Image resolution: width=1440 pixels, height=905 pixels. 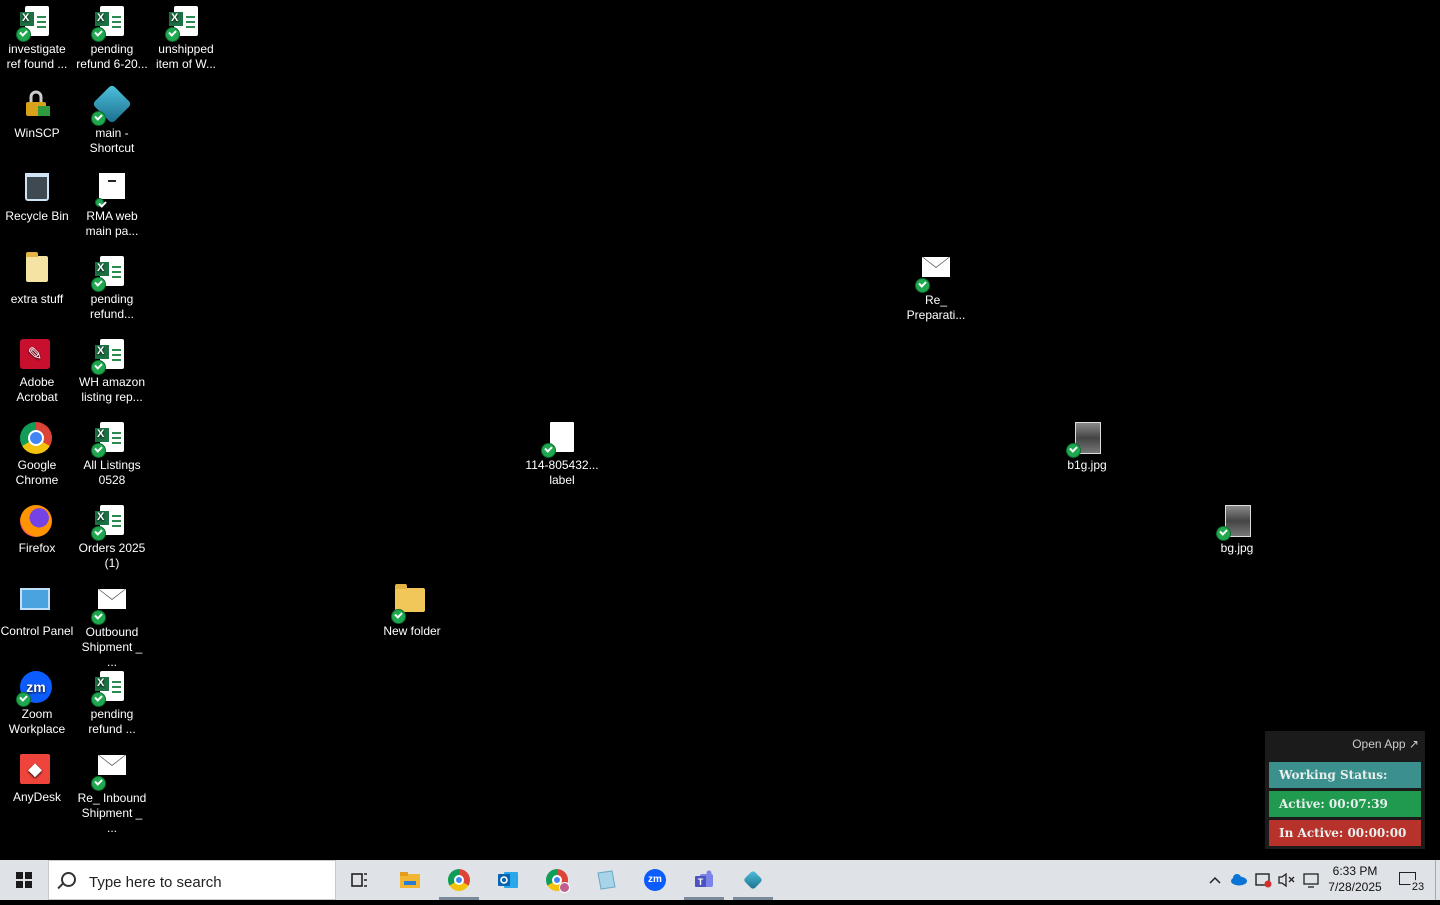 What do you see at coordinates (1345, 833) in the screenshot?
I see `inactive-timer: In Active: 00:00:00` at bounding box center [1345, 833].